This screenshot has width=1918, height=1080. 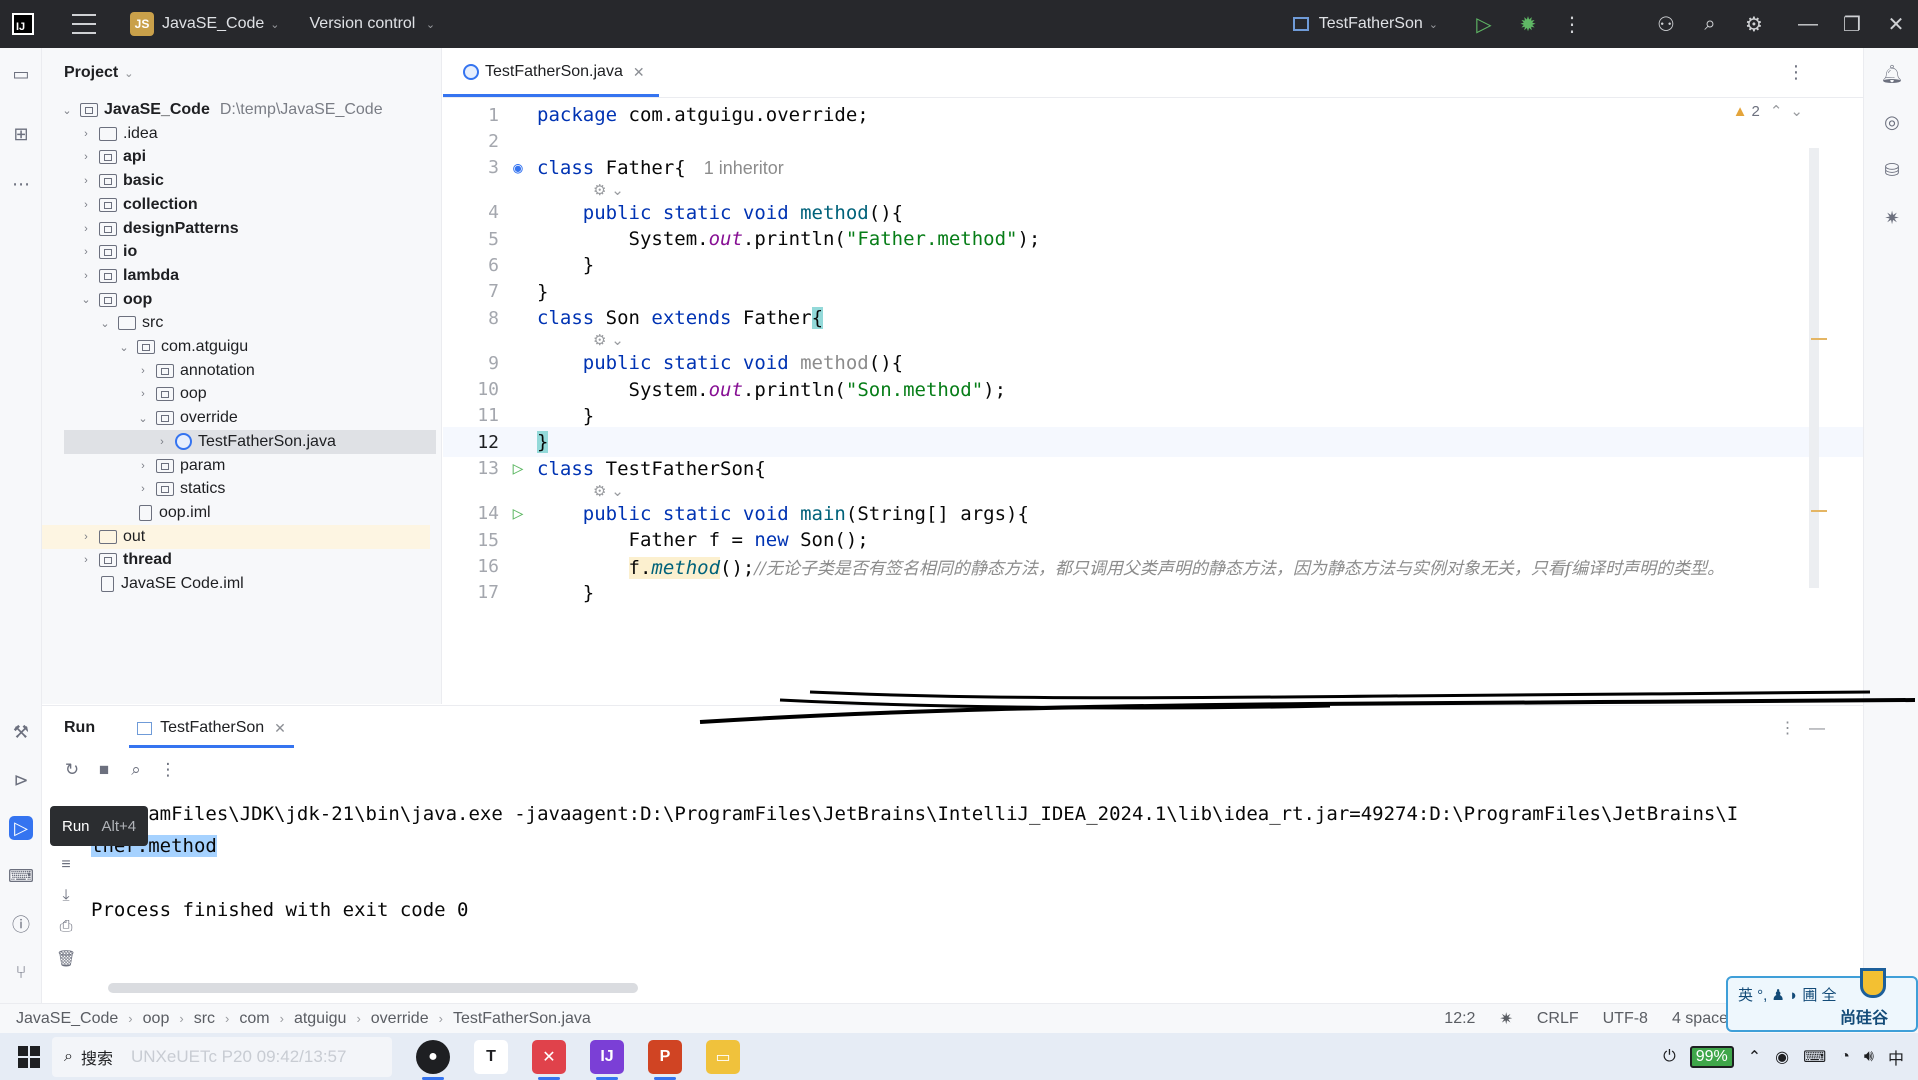 I want to click on power-icon: ⏻, so click(x=1669, y=1057).